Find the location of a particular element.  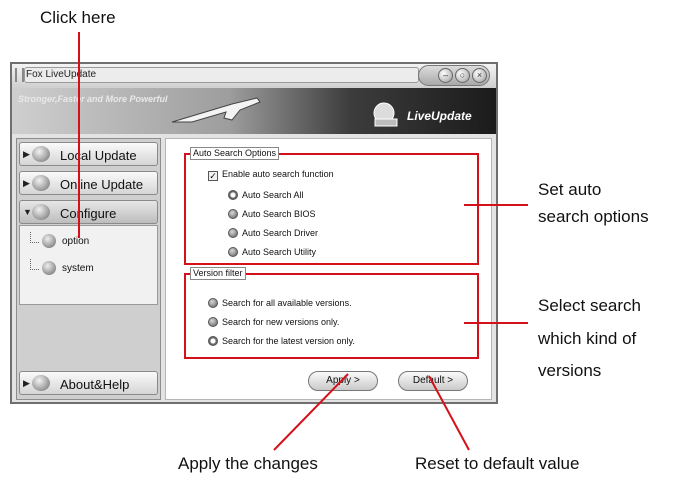

callout-set-auto-1: Set auto is located at coordinates (570, 189).